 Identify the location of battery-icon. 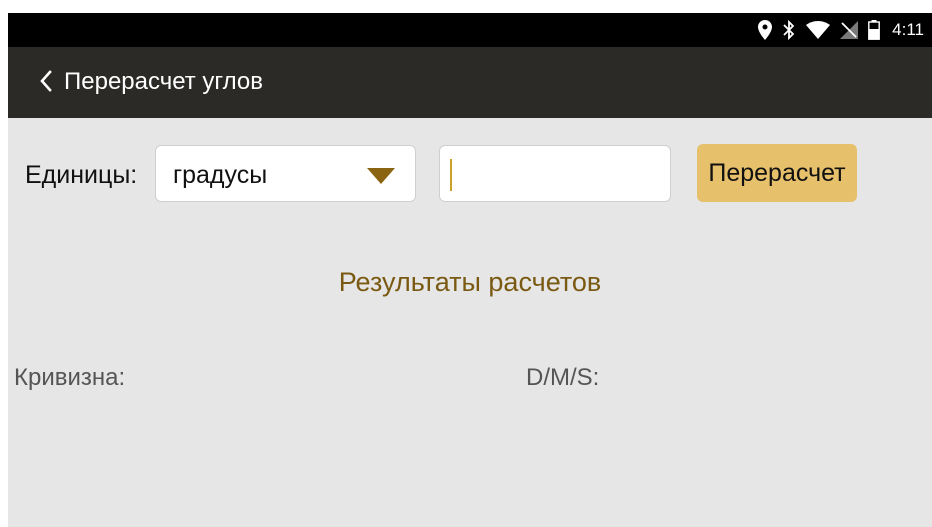
(874, 30).